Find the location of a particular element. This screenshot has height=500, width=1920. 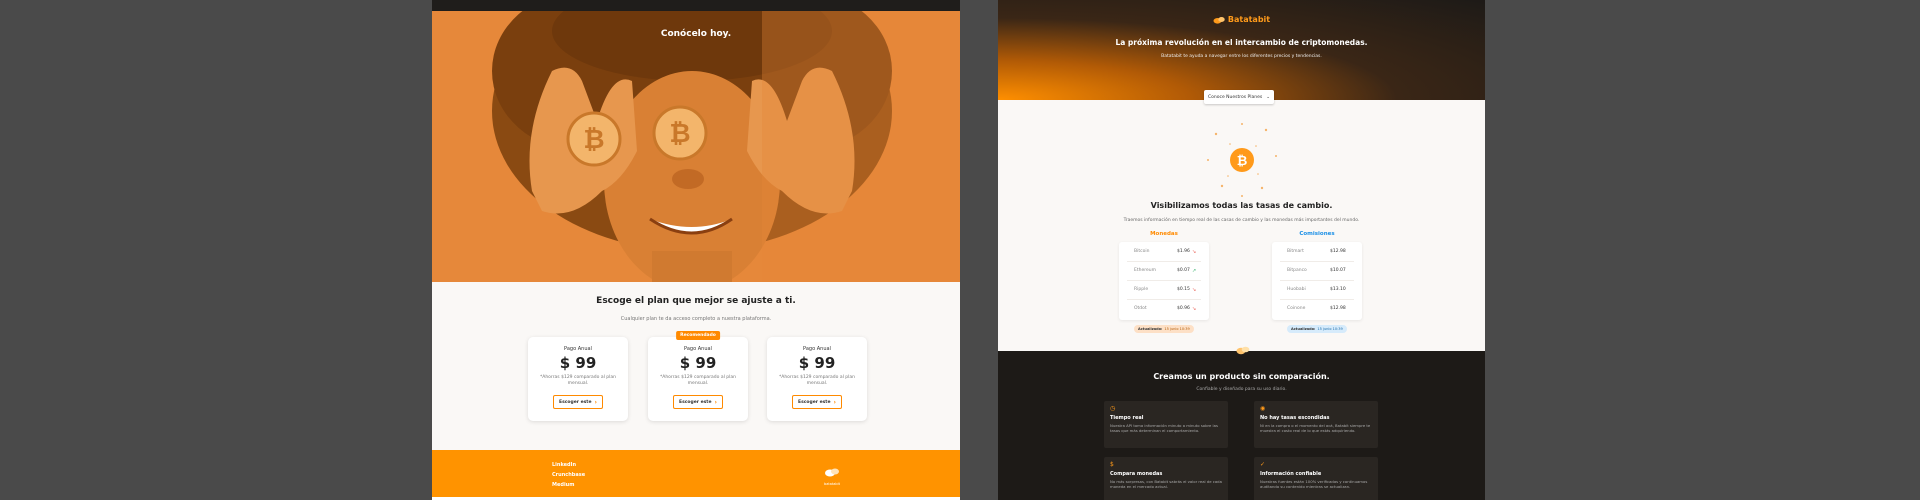

coin-value: $1.96 is located at coordinates (1183, 251).